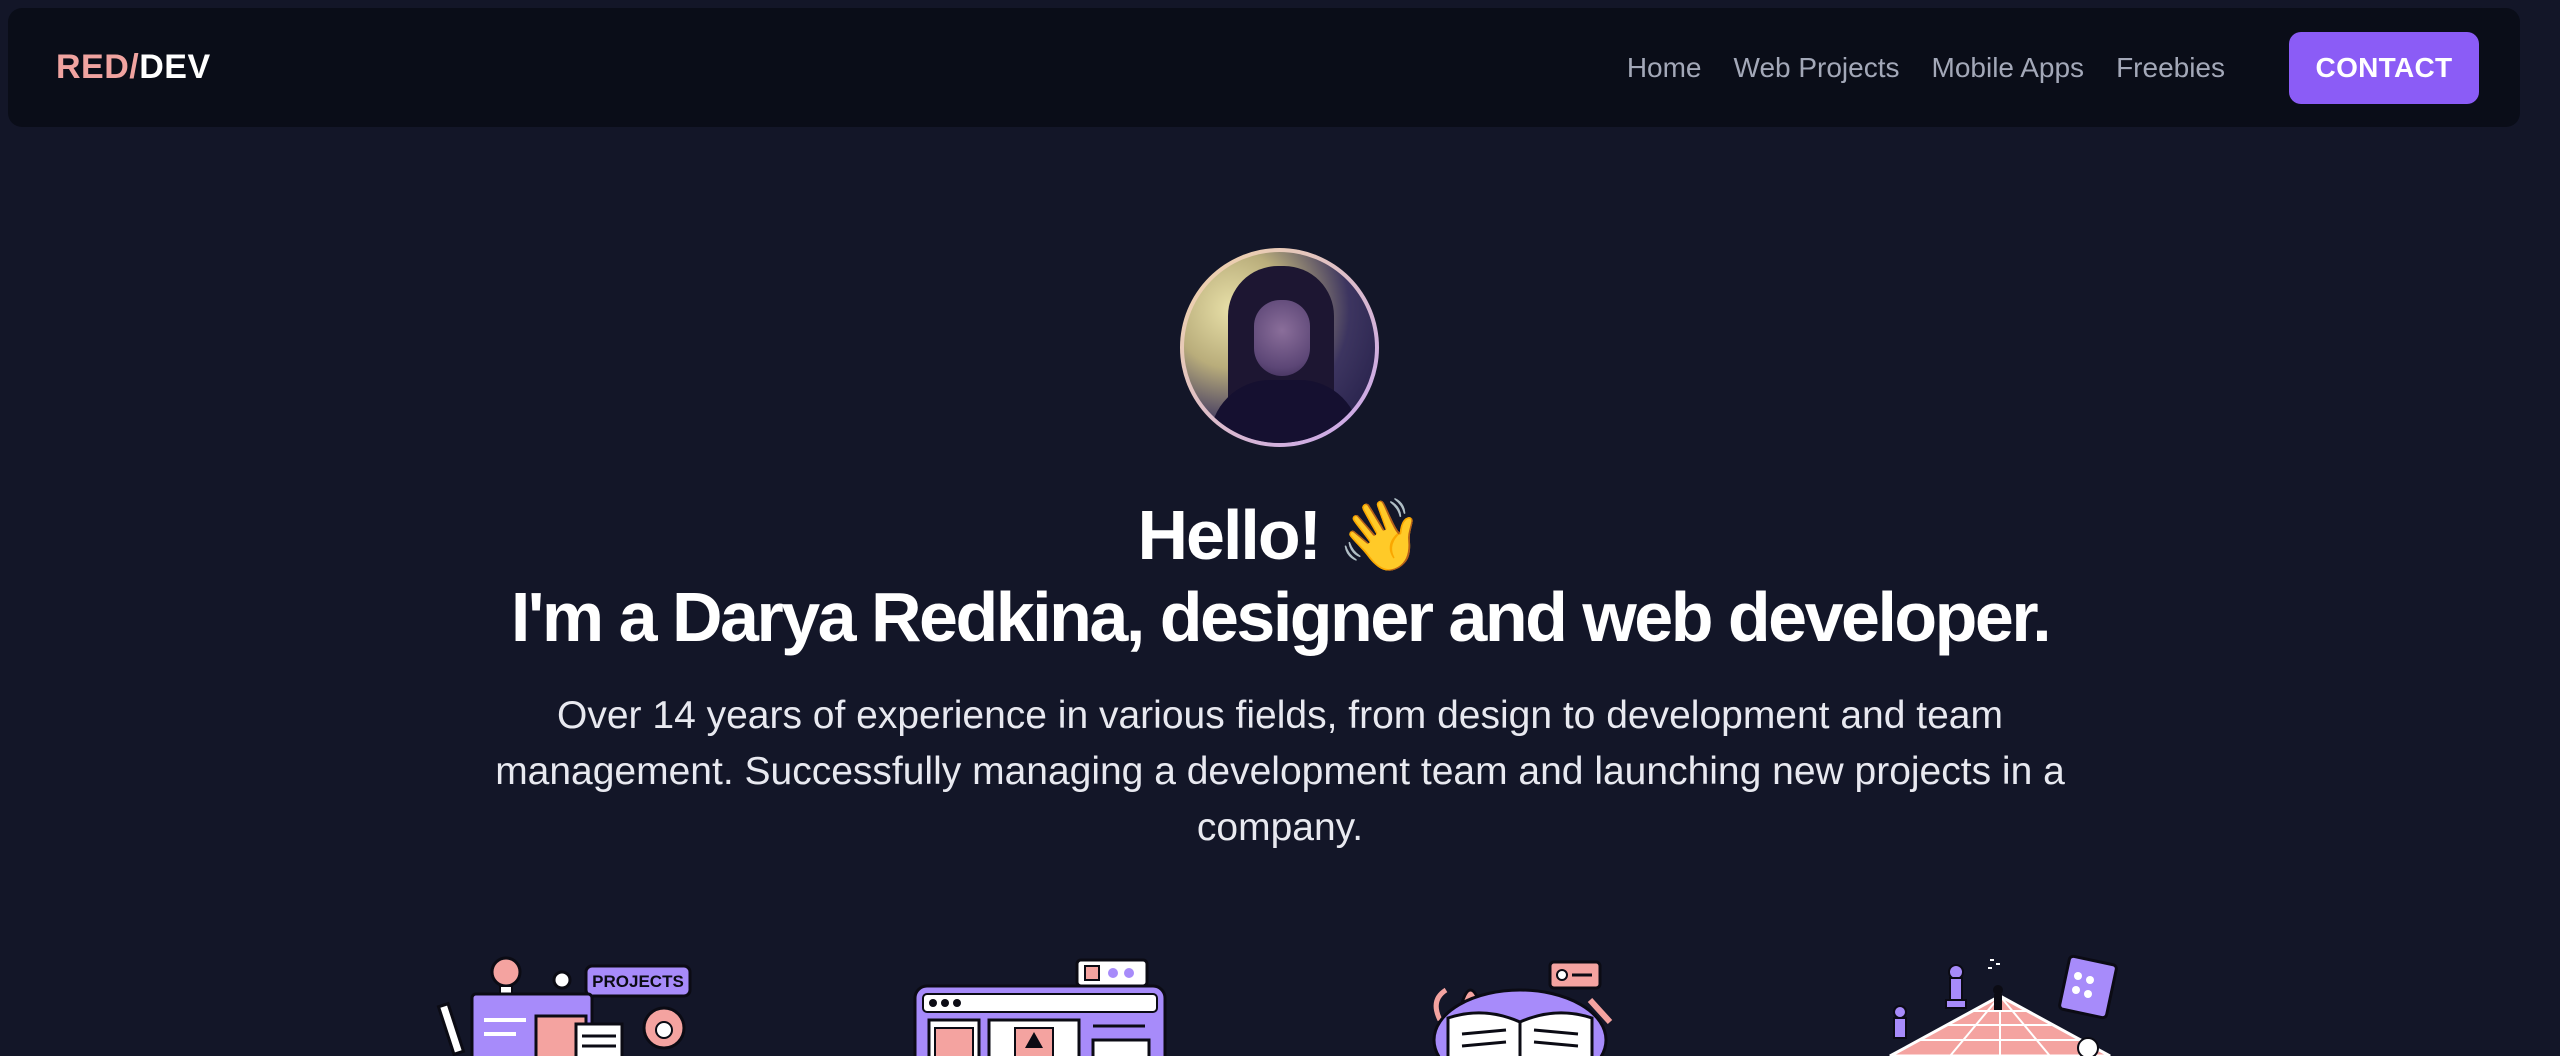 The image size is (2560, 1056). I want to click on logo-red-text: RED, so click(93, 67).